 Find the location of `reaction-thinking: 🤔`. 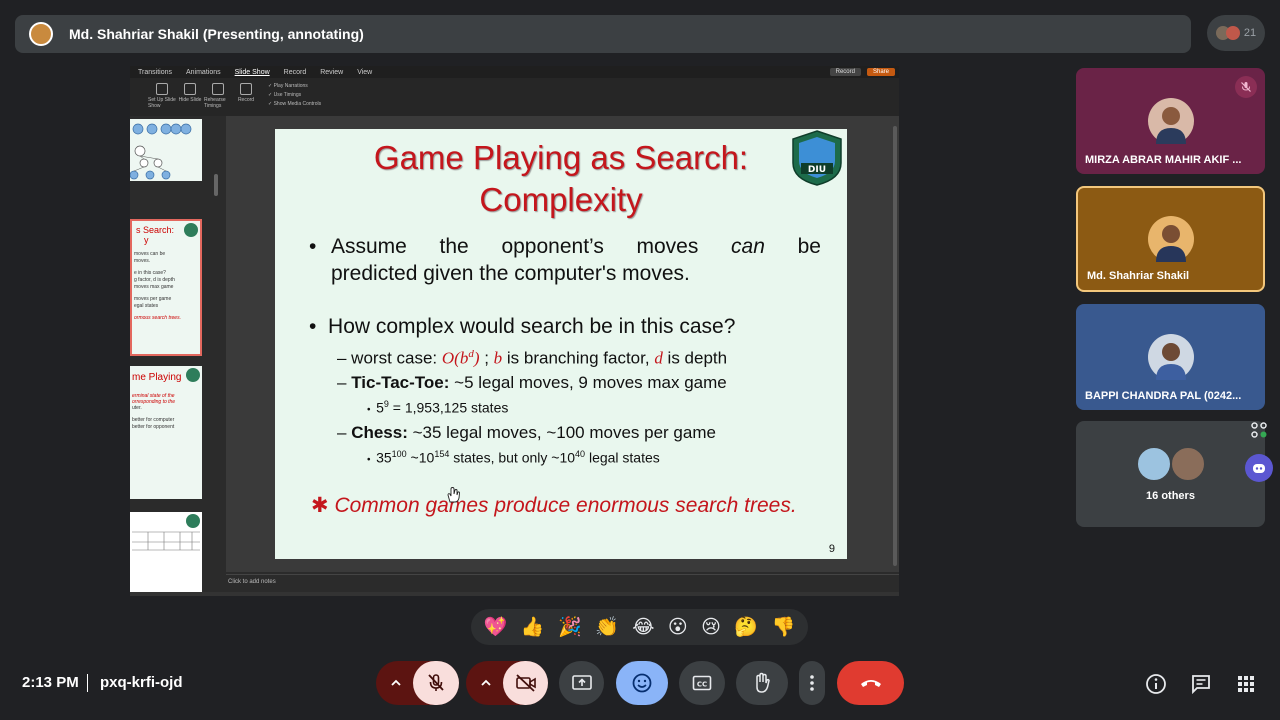

reaction-thinking: 🤔 is located at coordinates (746, 627).